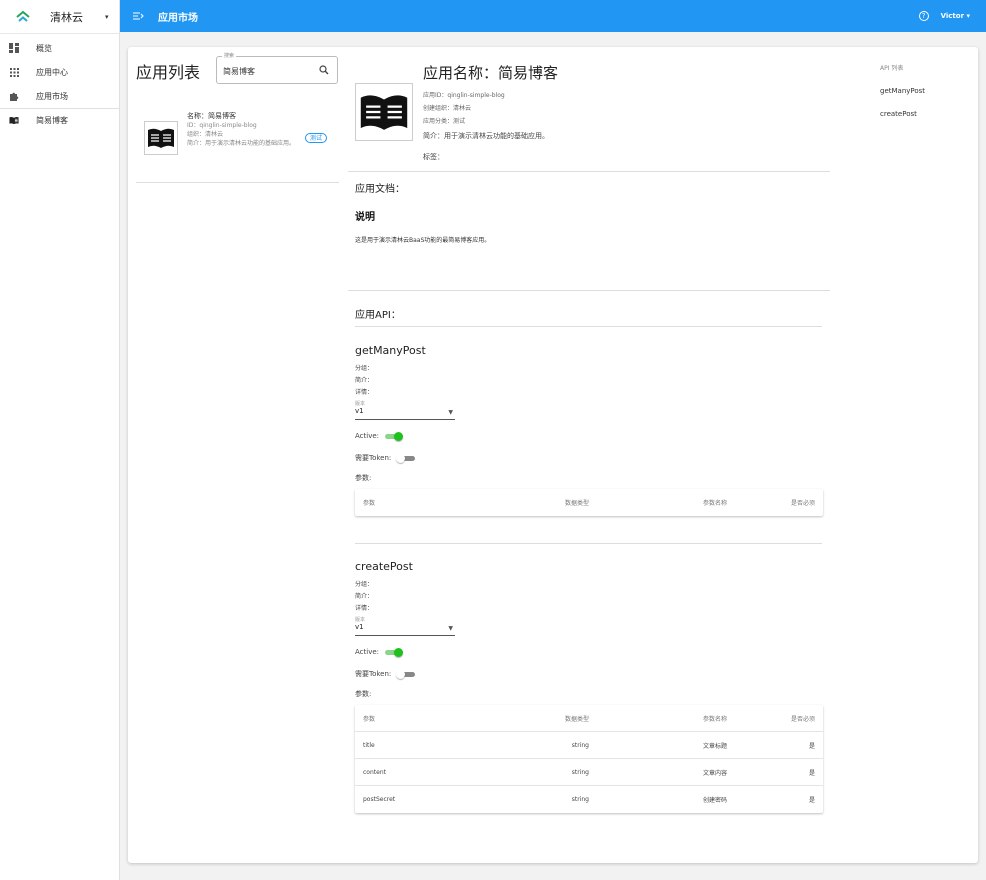  What do you see at coordinates (423, 240) in the screenshot?
I see `doc-text: 这是用于演示清林云BaaS功能的最简易博客应用。` at bounding box center [423, 240].